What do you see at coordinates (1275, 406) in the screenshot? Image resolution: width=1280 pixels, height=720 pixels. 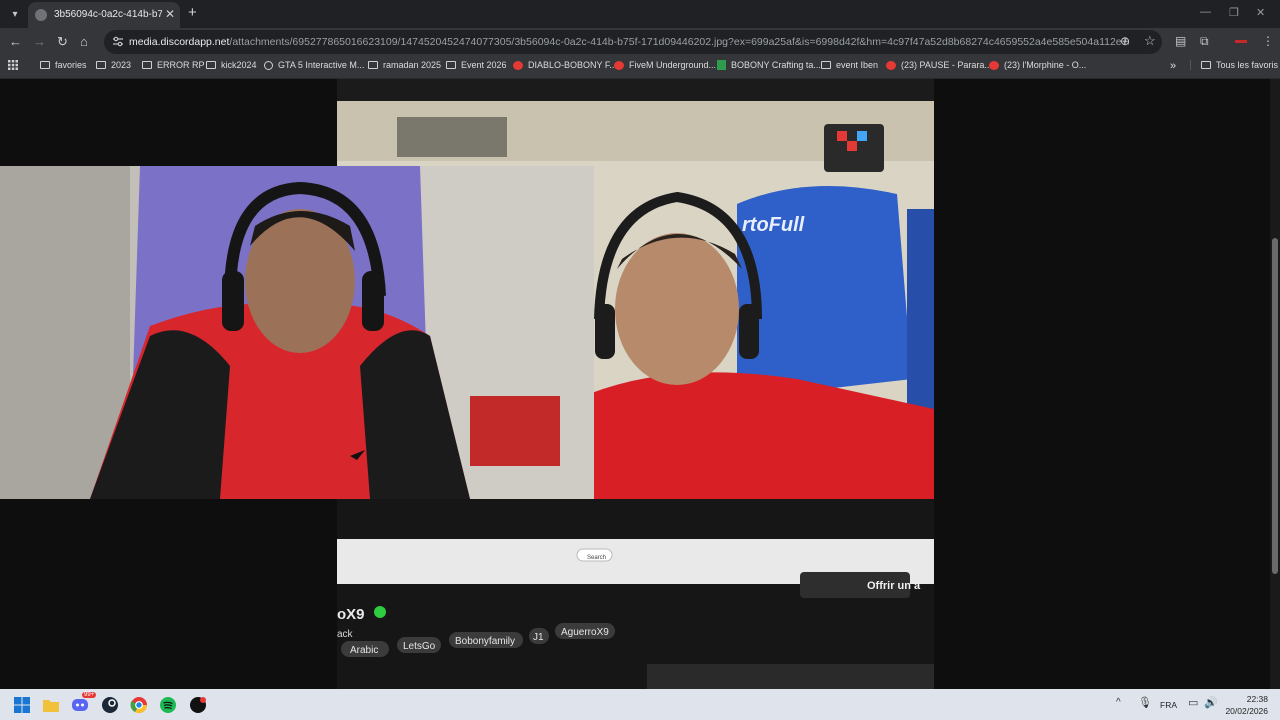 I see `scrollbar-thumb` at bounding box center [1275, 406].